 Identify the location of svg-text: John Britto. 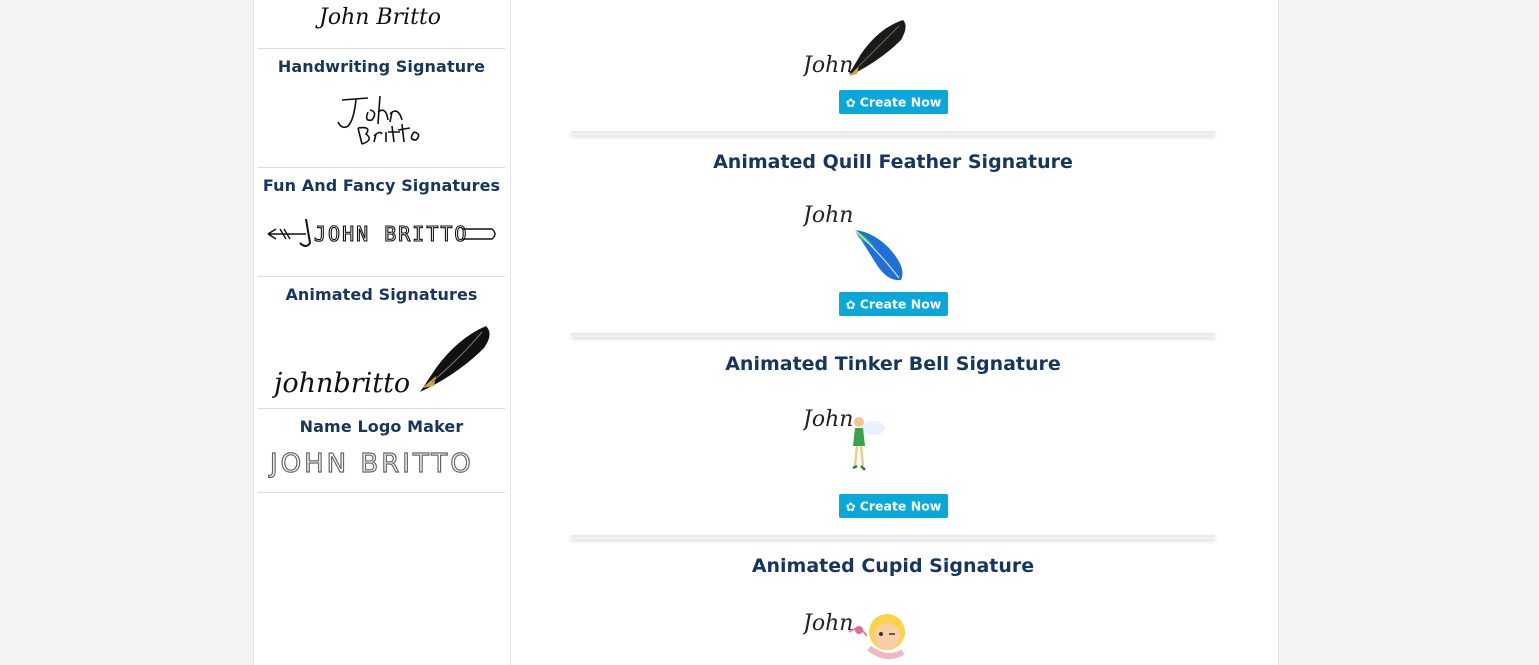
(378, 17).